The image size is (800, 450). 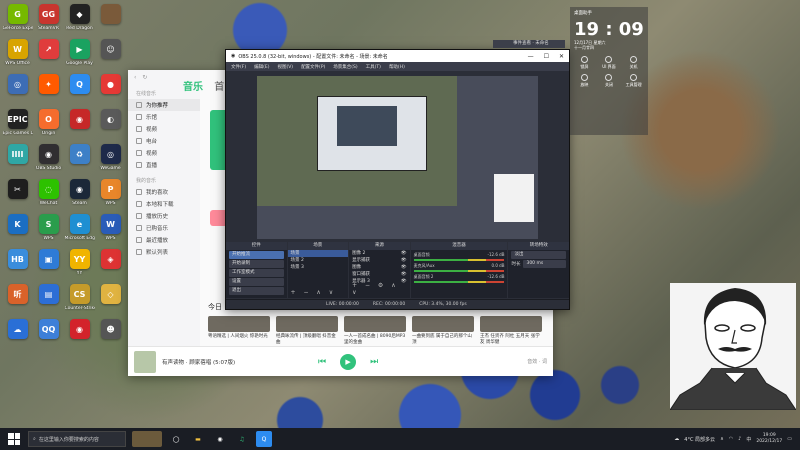 I want to click on desktop-icon: ↗, so click(x=48, y=54).